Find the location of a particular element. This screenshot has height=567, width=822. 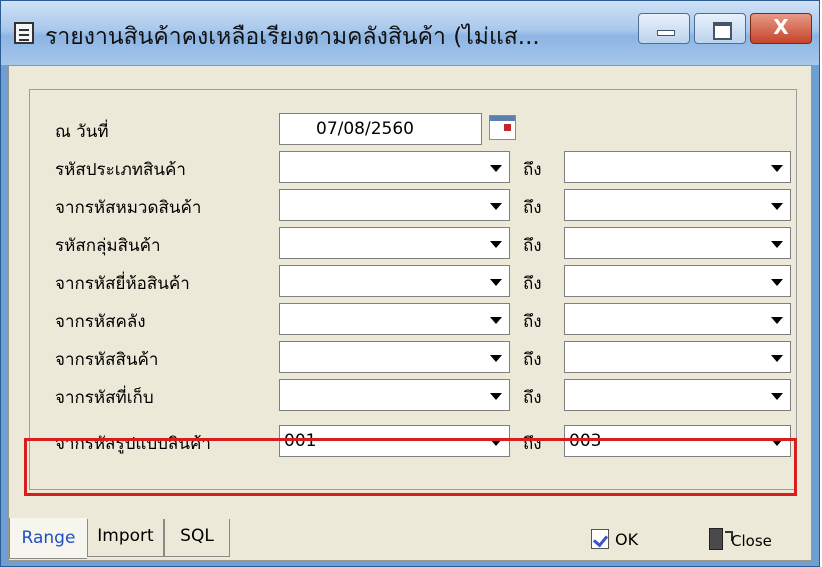

tab-sql: SQL is located at coordinates (197, 538).